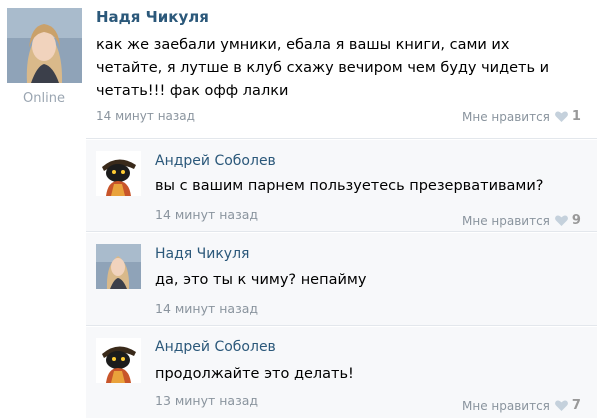 The image size is (597, 418). What do you see at coordinates (206, 400) in the screenshot?
I see `comment-timestamp: 13 минут назад` at bounding box center [206, 400].